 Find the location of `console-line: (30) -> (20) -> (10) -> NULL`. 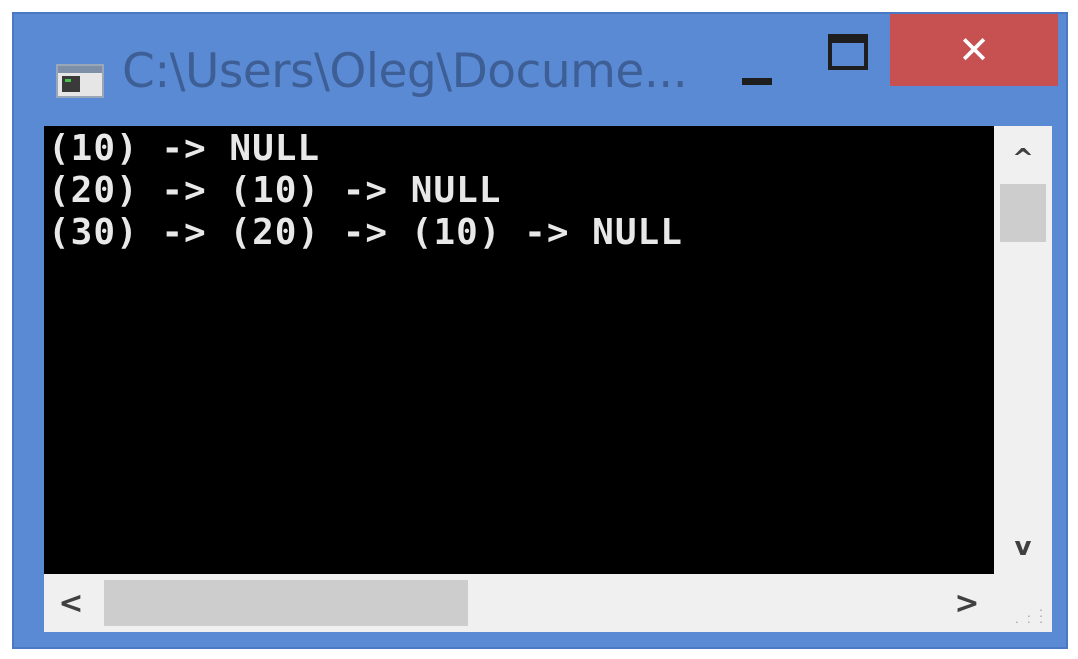

console-line: (30) -> (20) -> (10) -> NULL is located at coordinates (365, 232).